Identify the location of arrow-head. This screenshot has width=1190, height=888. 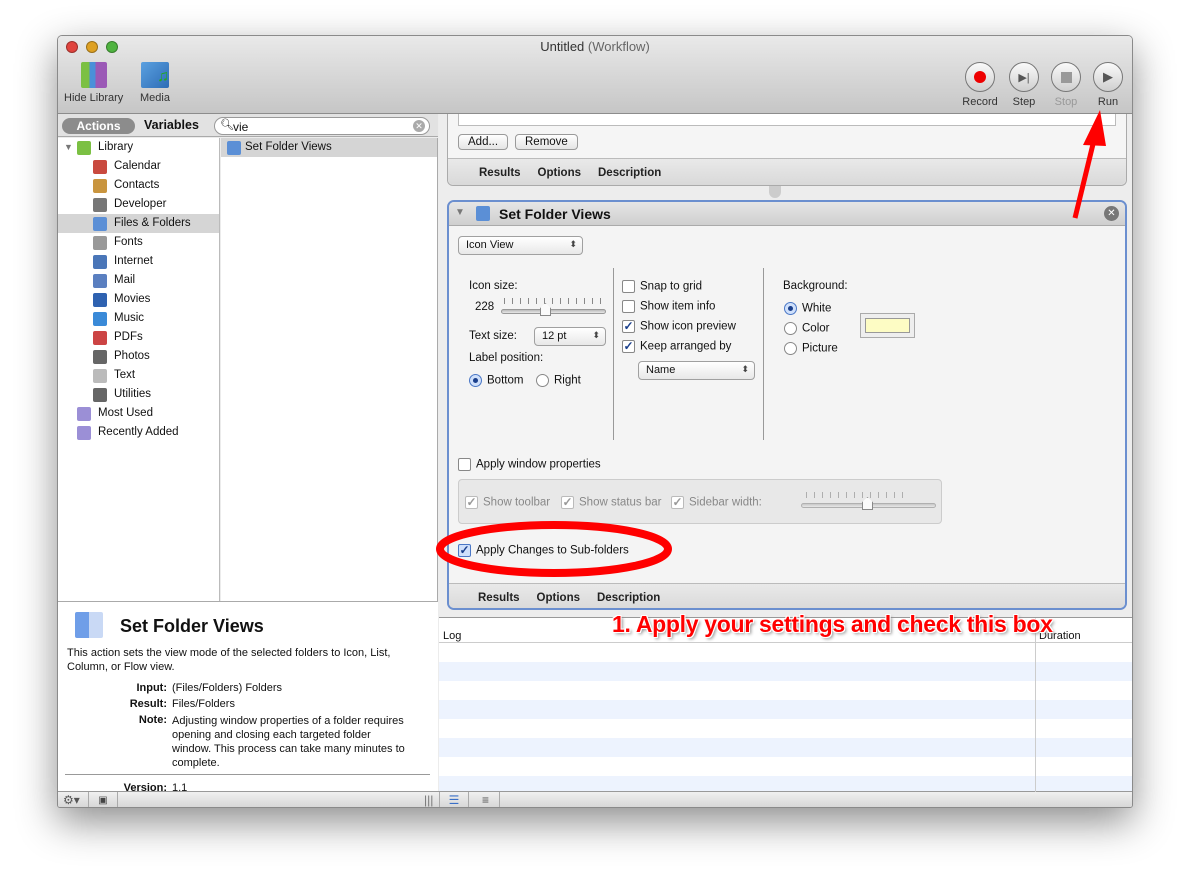
(1094, 128).